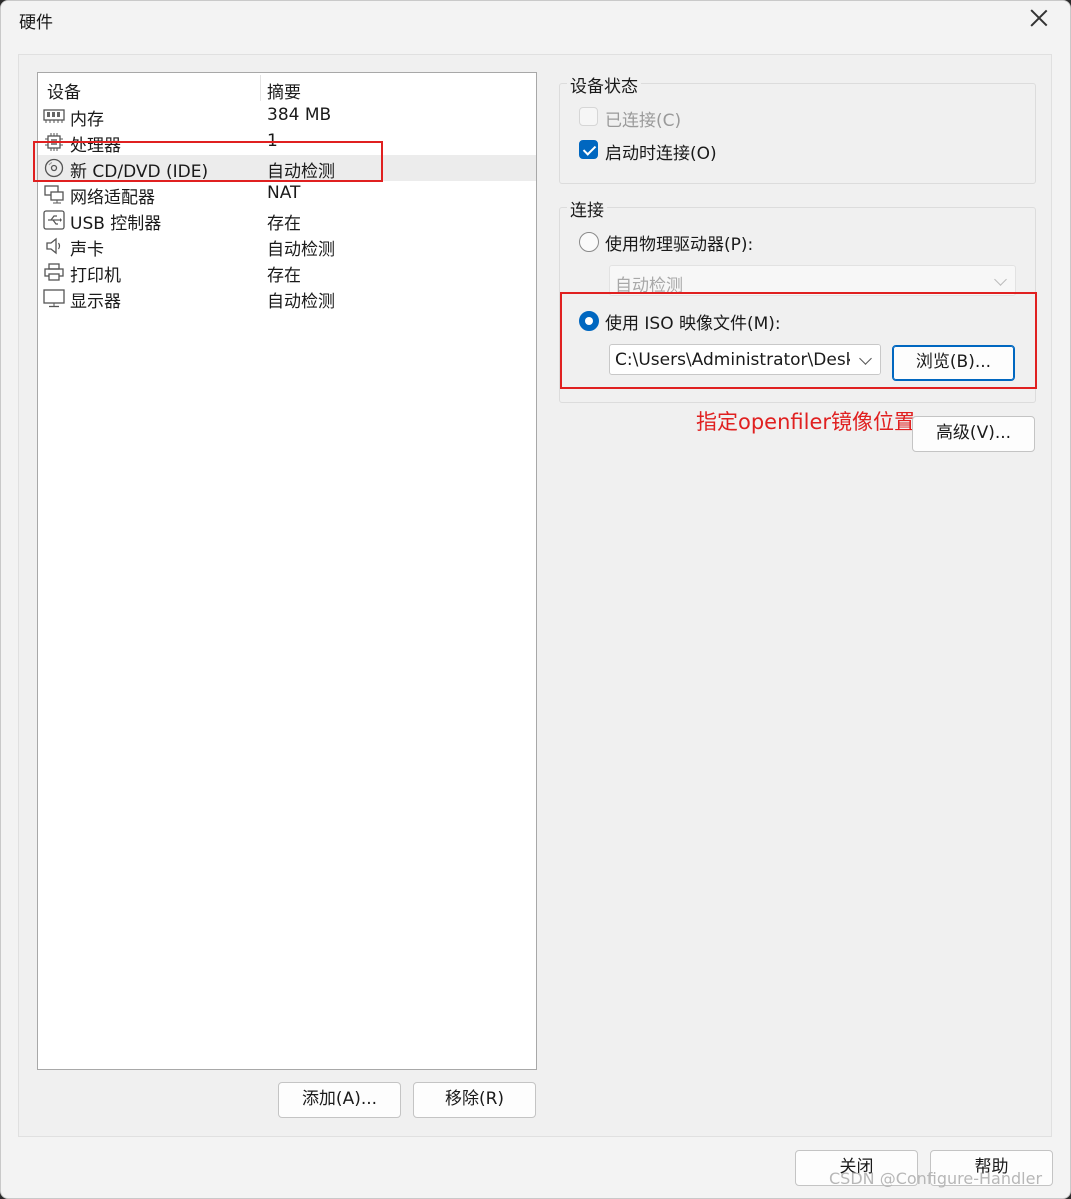 This screenshot has width=1071, height=1199. Describe the element at coordinates (589, 242) in the screenshot. I see `physical-drive-radio` at that location.